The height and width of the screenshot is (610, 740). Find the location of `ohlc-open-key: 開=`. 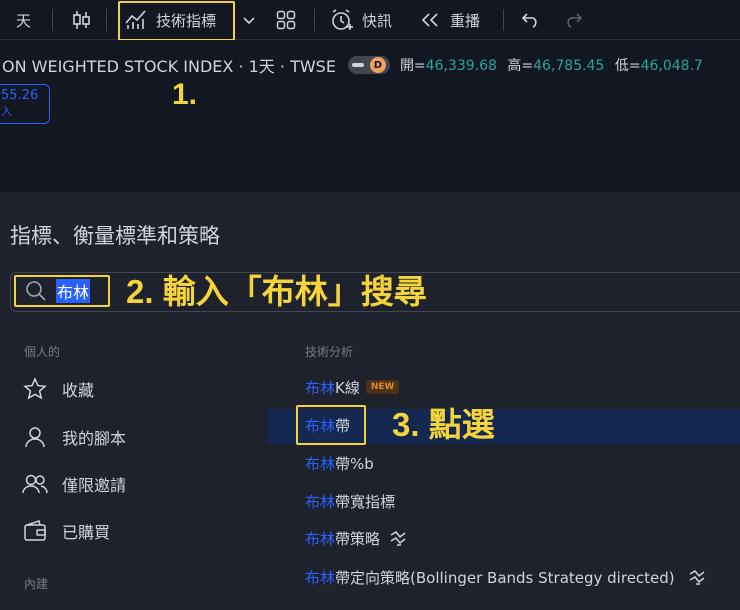

ohlc-open-key: 開= is located at coordinates (412, 66).